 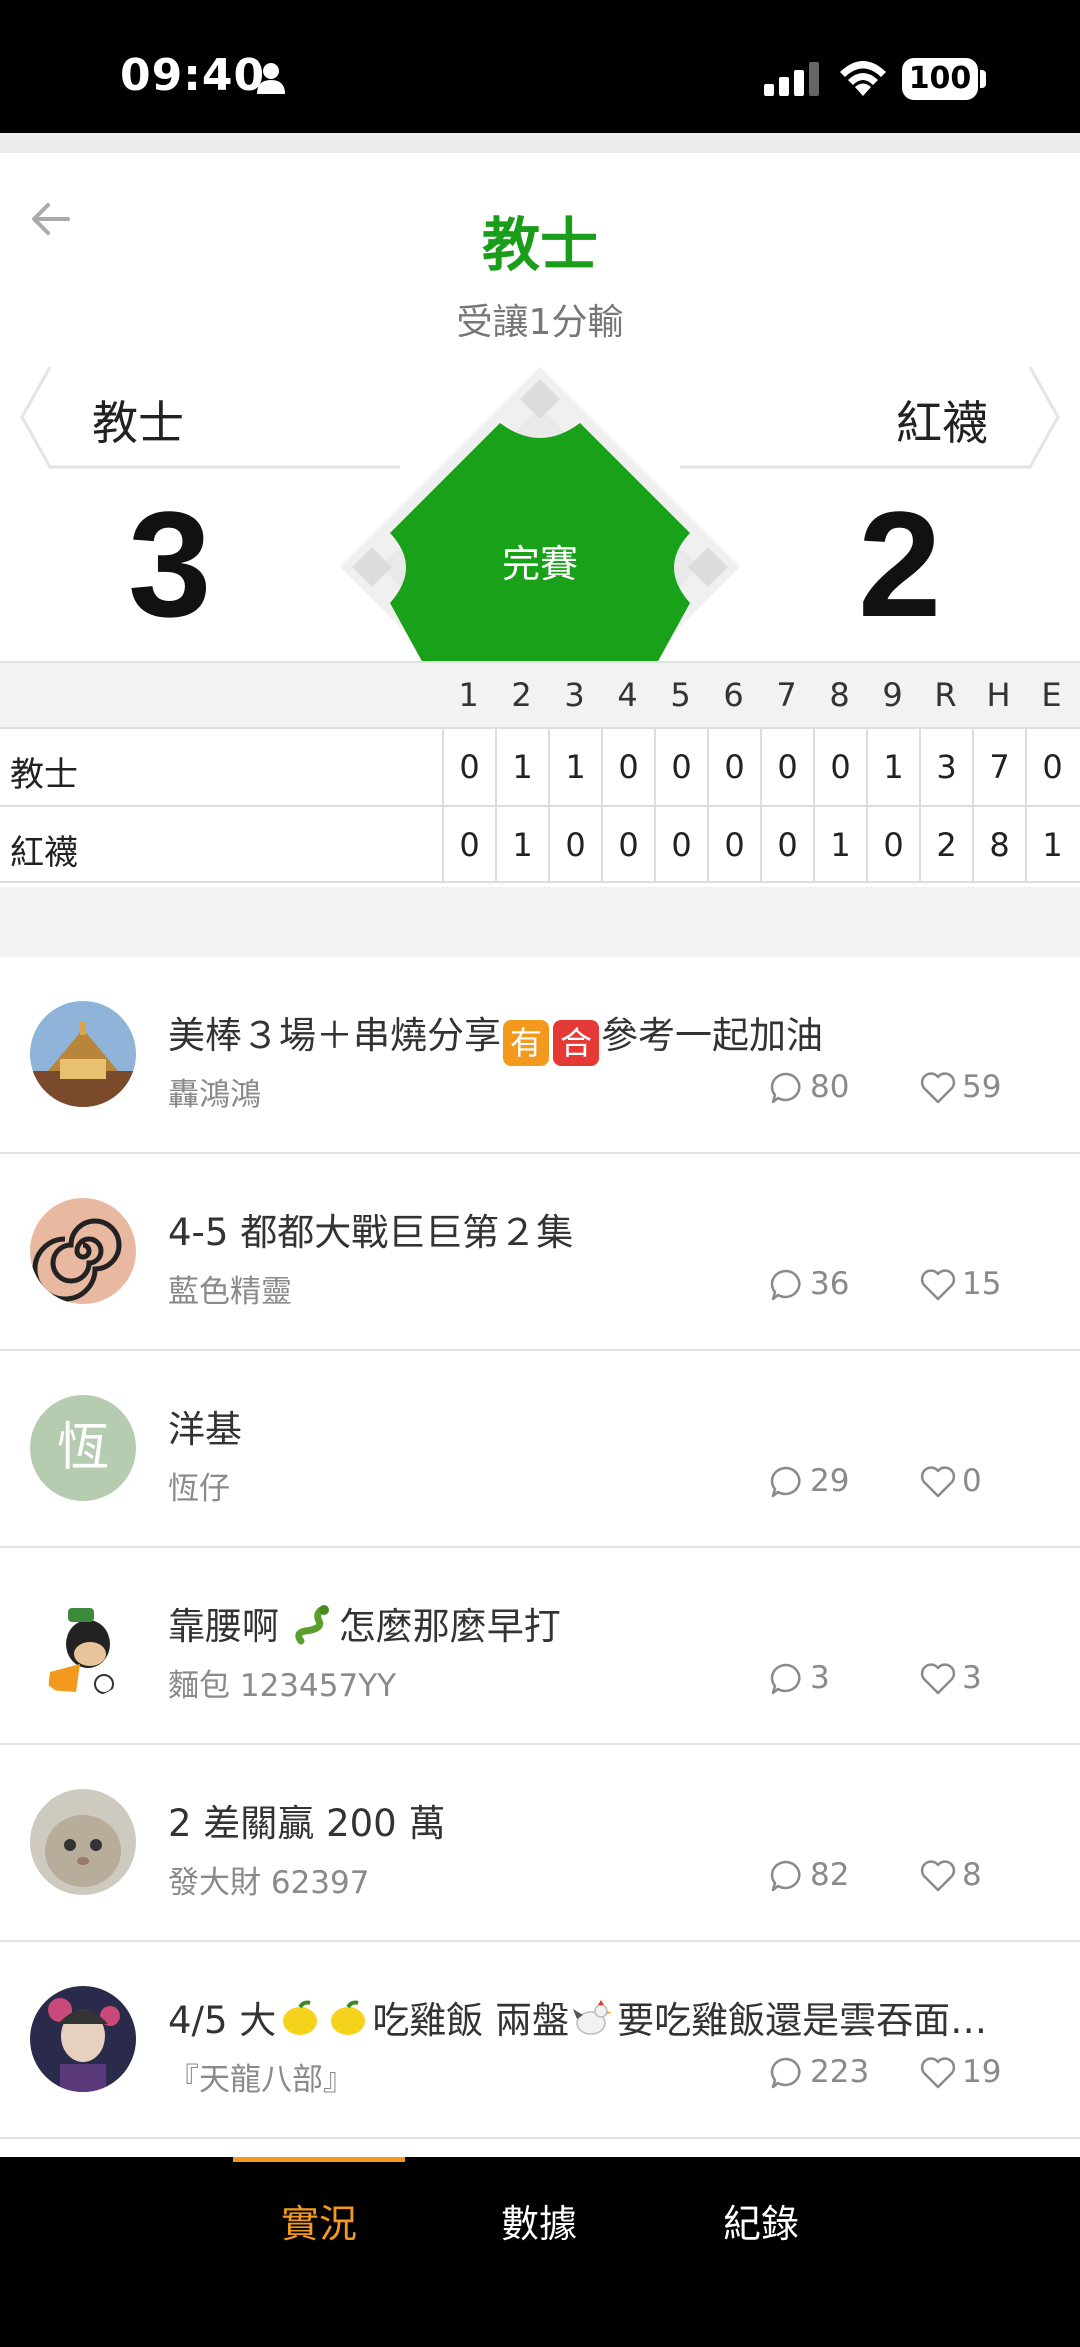 What do you see at coordinates (945, 844) in the screenshot?
I see `line-score-cell: 2` at bounding box center [945, 844].